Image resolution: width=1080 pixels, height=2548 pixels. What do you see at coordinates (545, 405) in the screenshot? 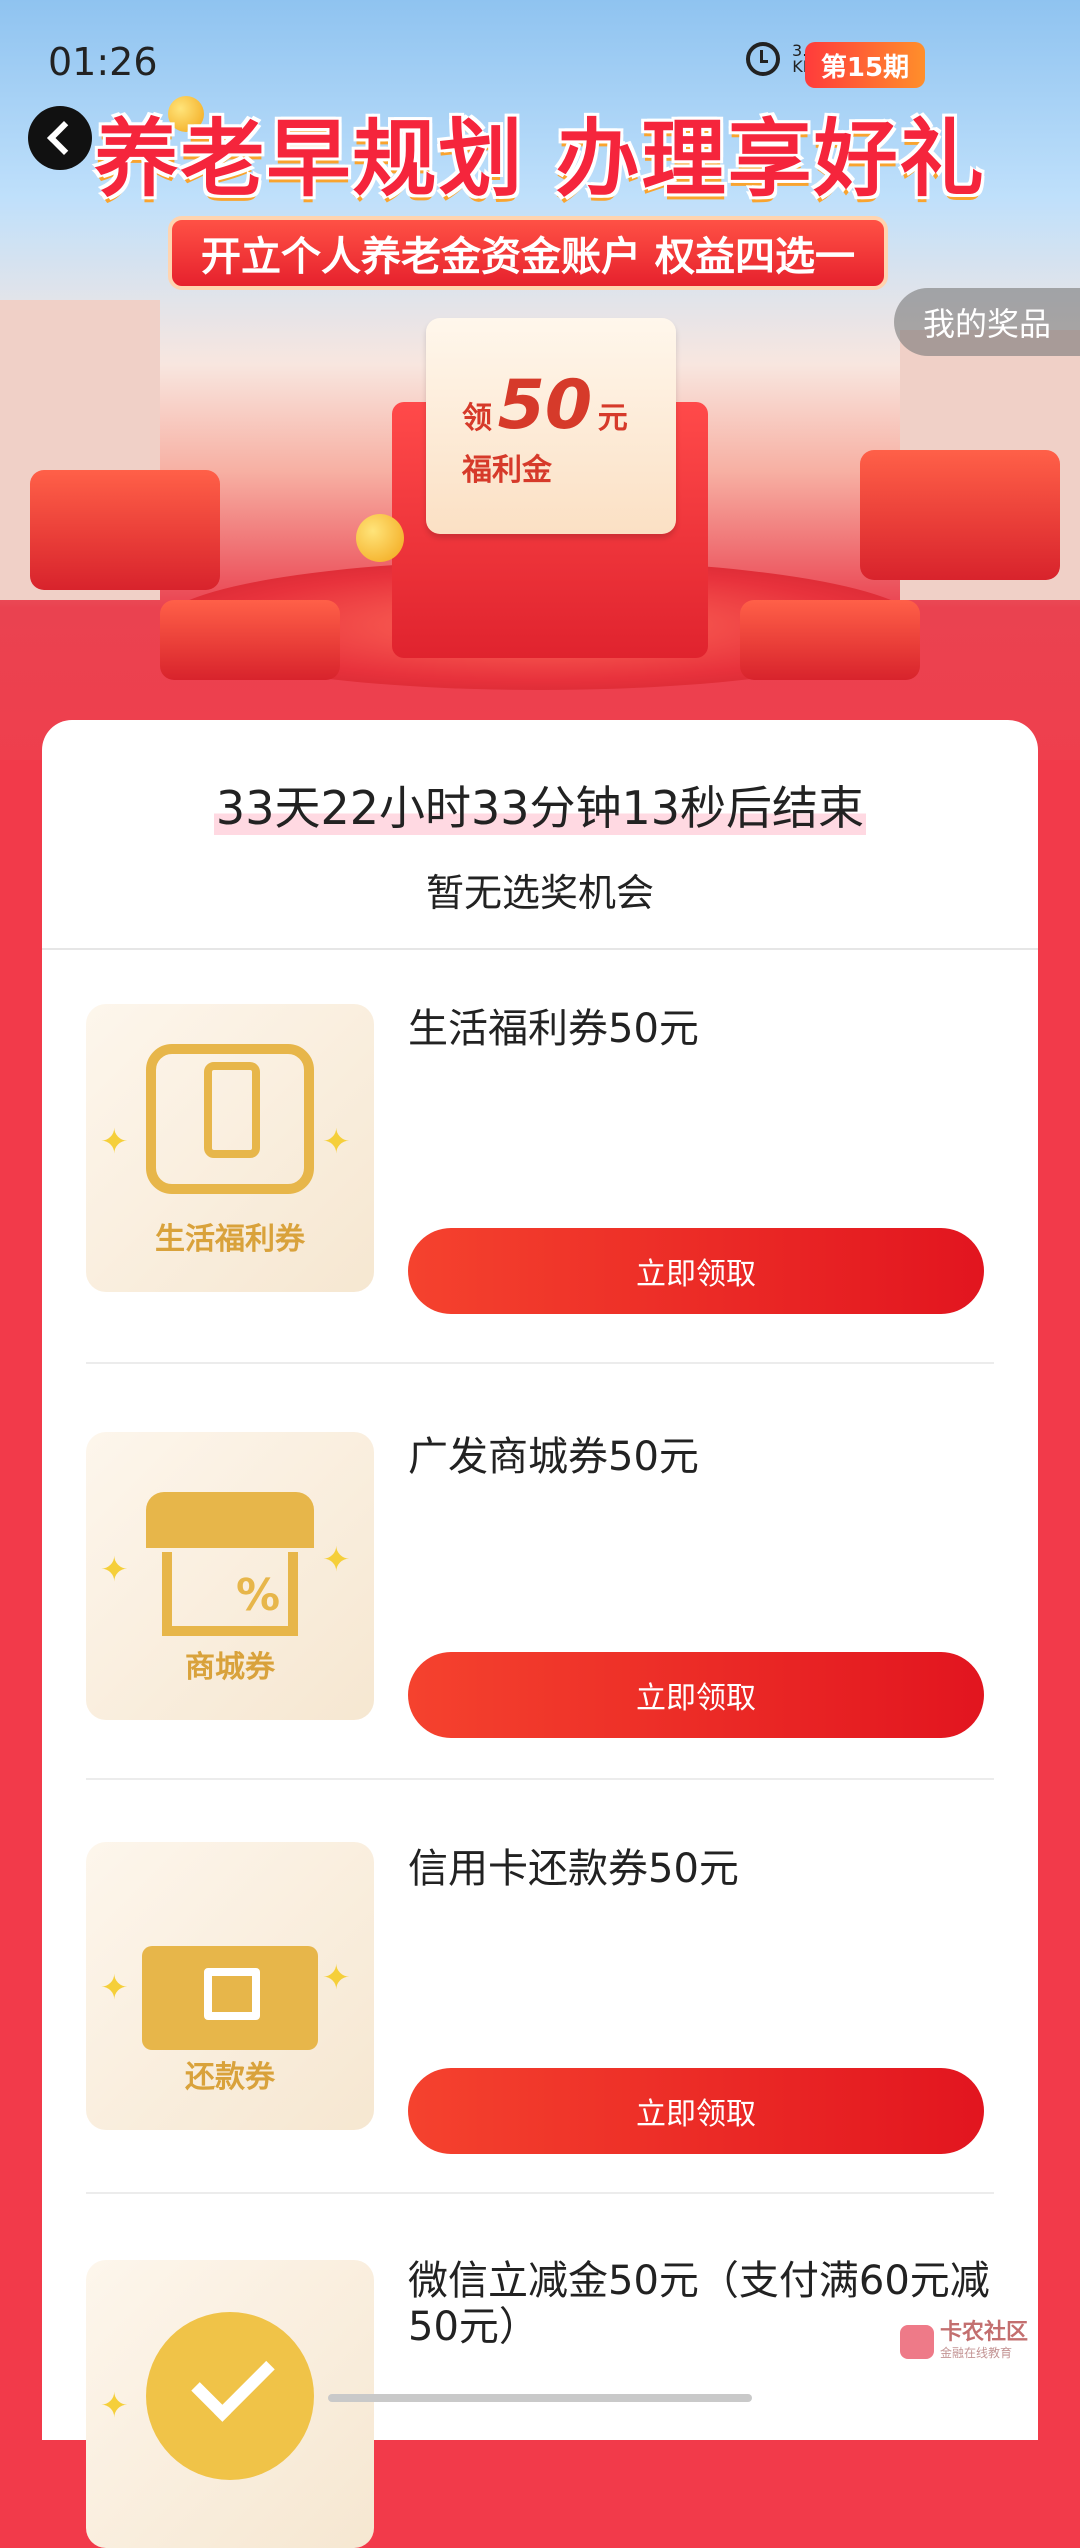
I see `ticket-amount: 50` at bounding box center [545, 405].